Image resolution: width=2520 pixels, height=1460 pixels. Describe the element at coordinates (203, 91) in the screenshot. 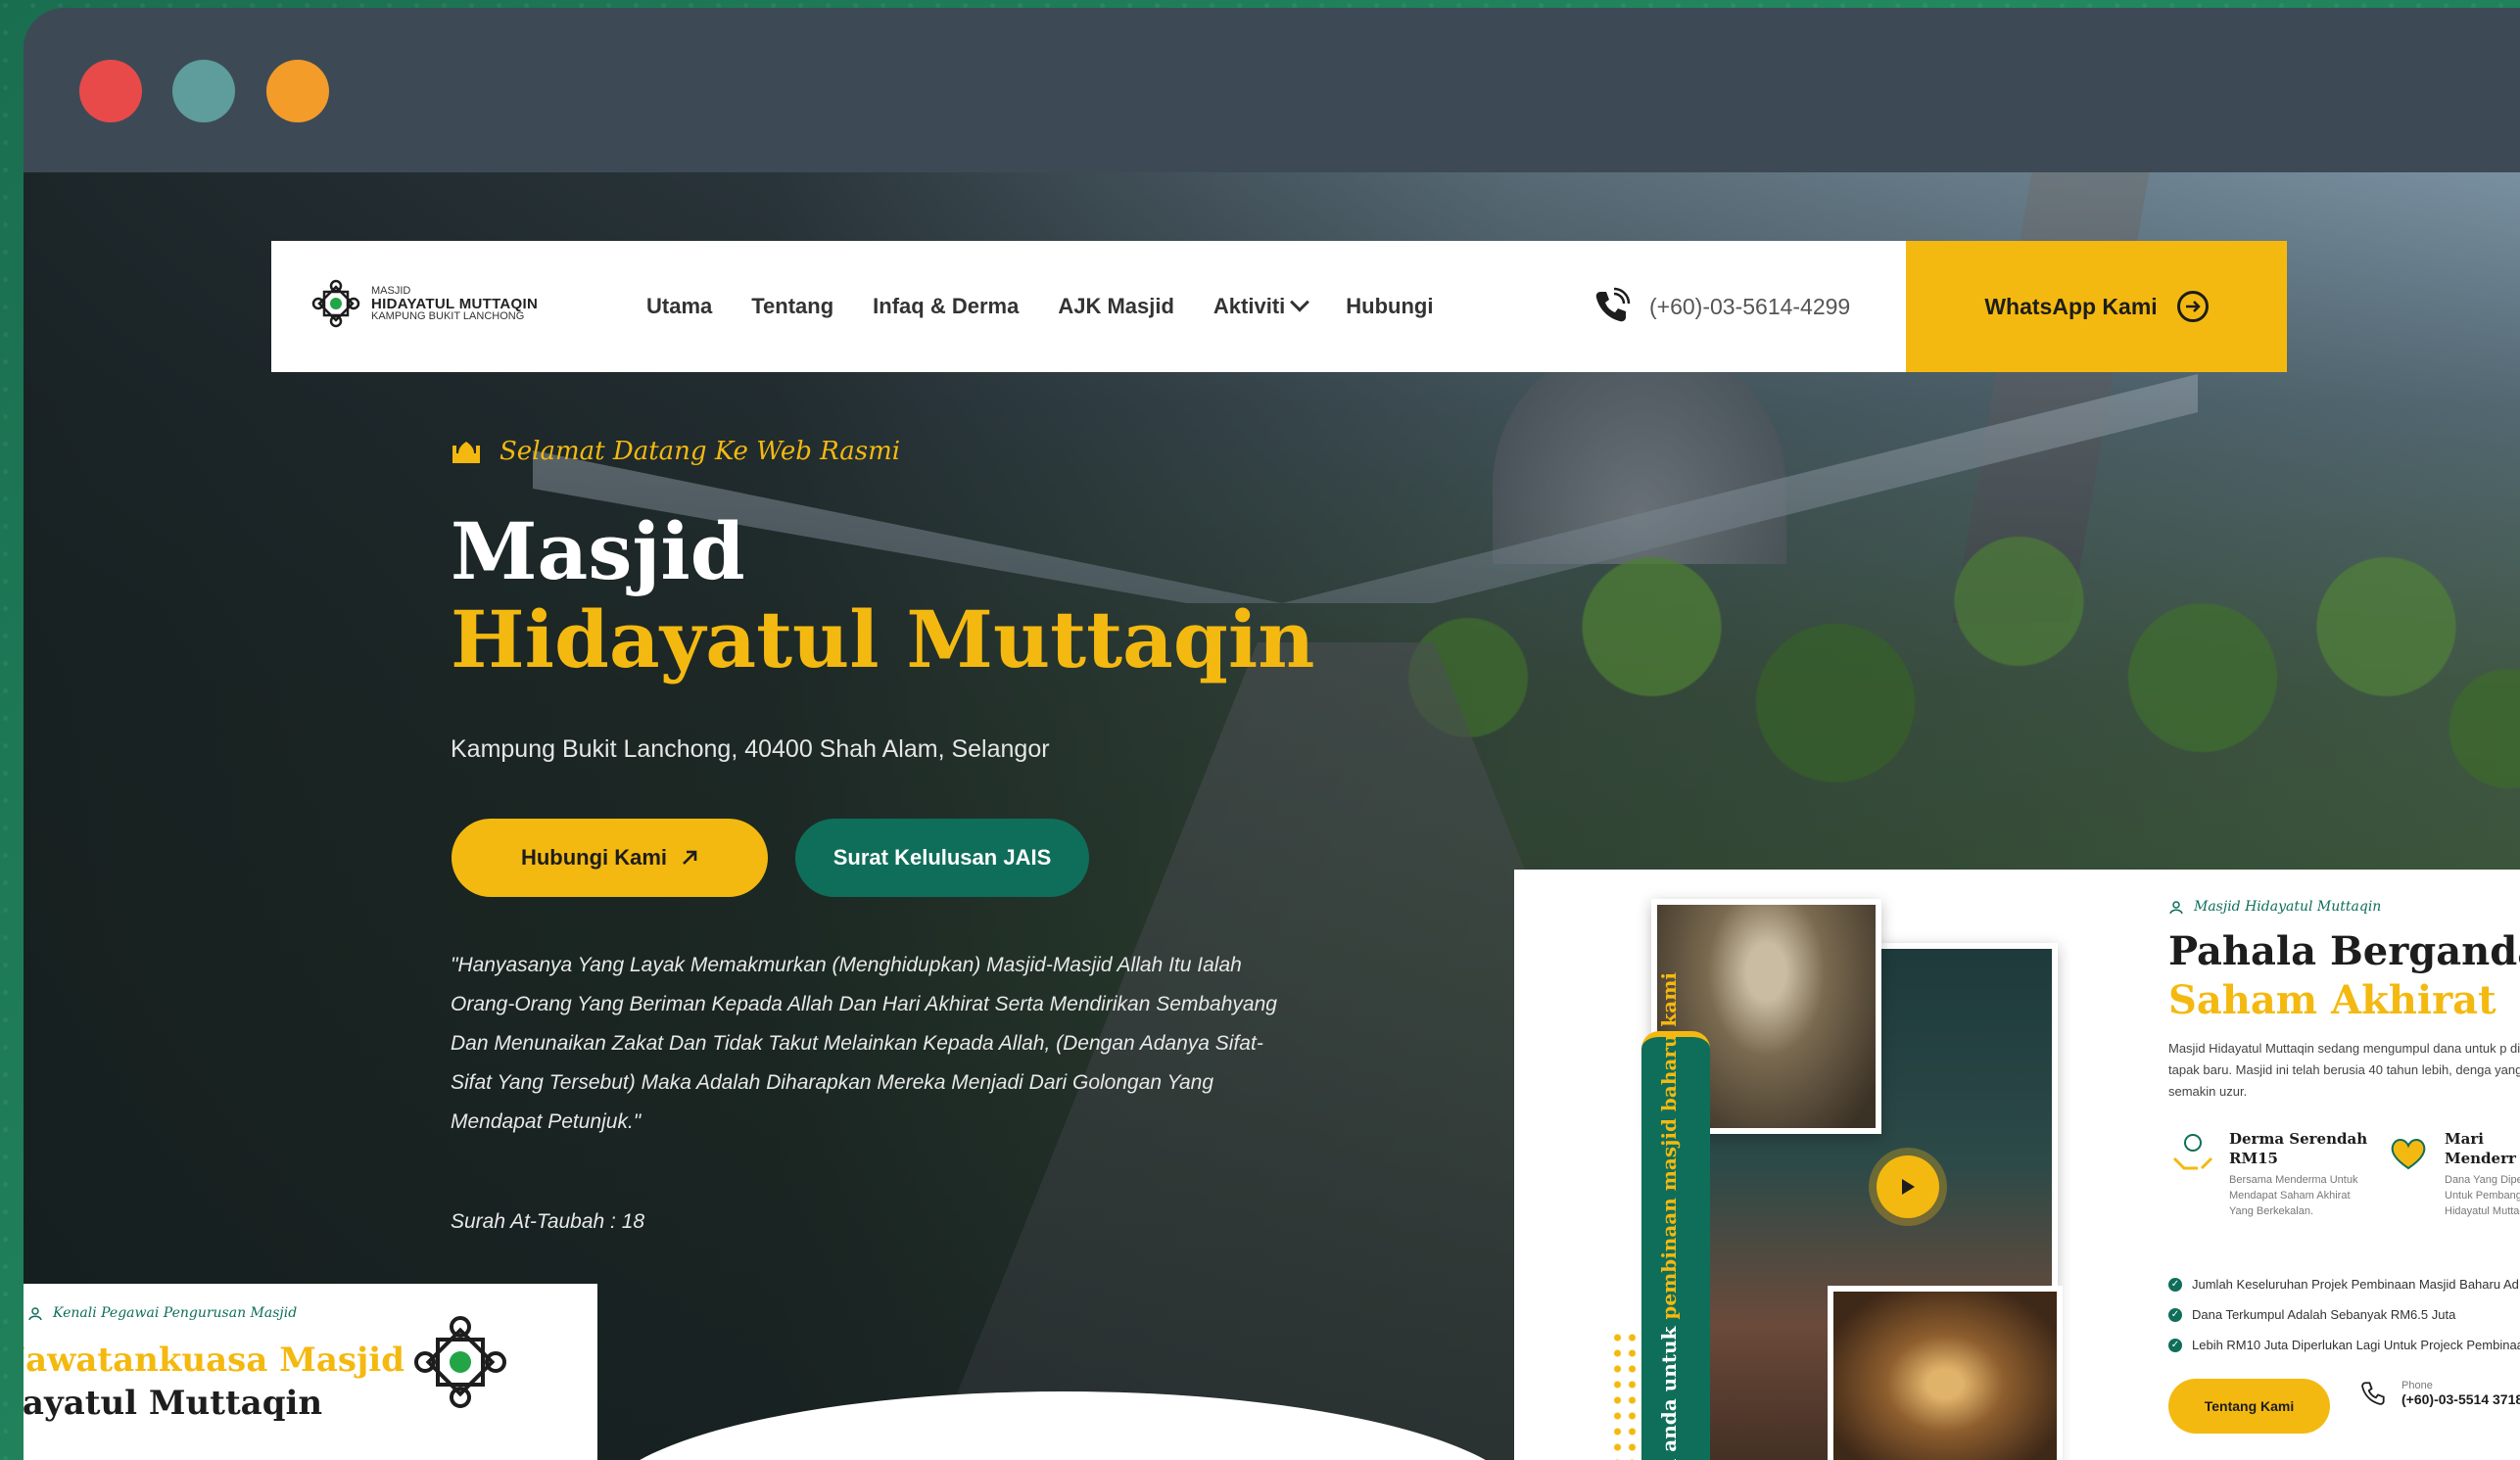

I see `minimize-button` at that location.